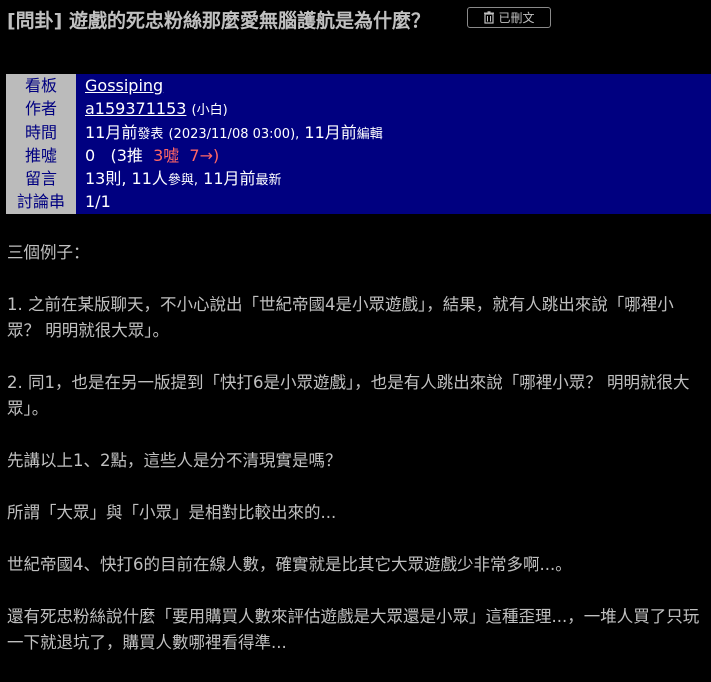  I want to click on title-row: [問卦] 遊戲的死忠粉絲那麼愛無腦護航是為什麼？ 已刪文, so click(355, 20).